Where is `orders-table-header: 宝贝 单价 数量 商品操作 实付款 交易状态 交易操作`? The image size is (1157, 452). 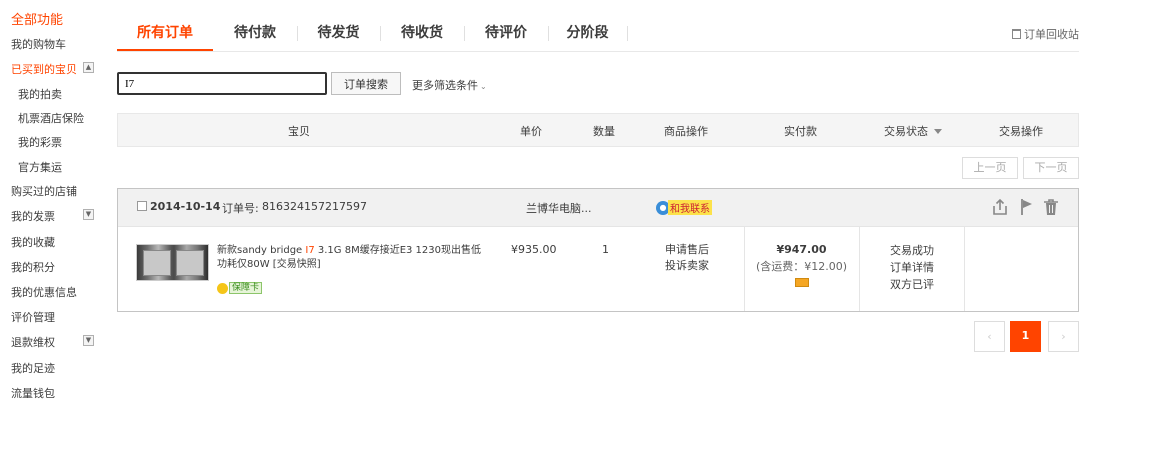 orders-table-header: 宝贝 单价 数量 商品操作 实付款 交易状态 交易操作 is located at coordinates (598, 130).